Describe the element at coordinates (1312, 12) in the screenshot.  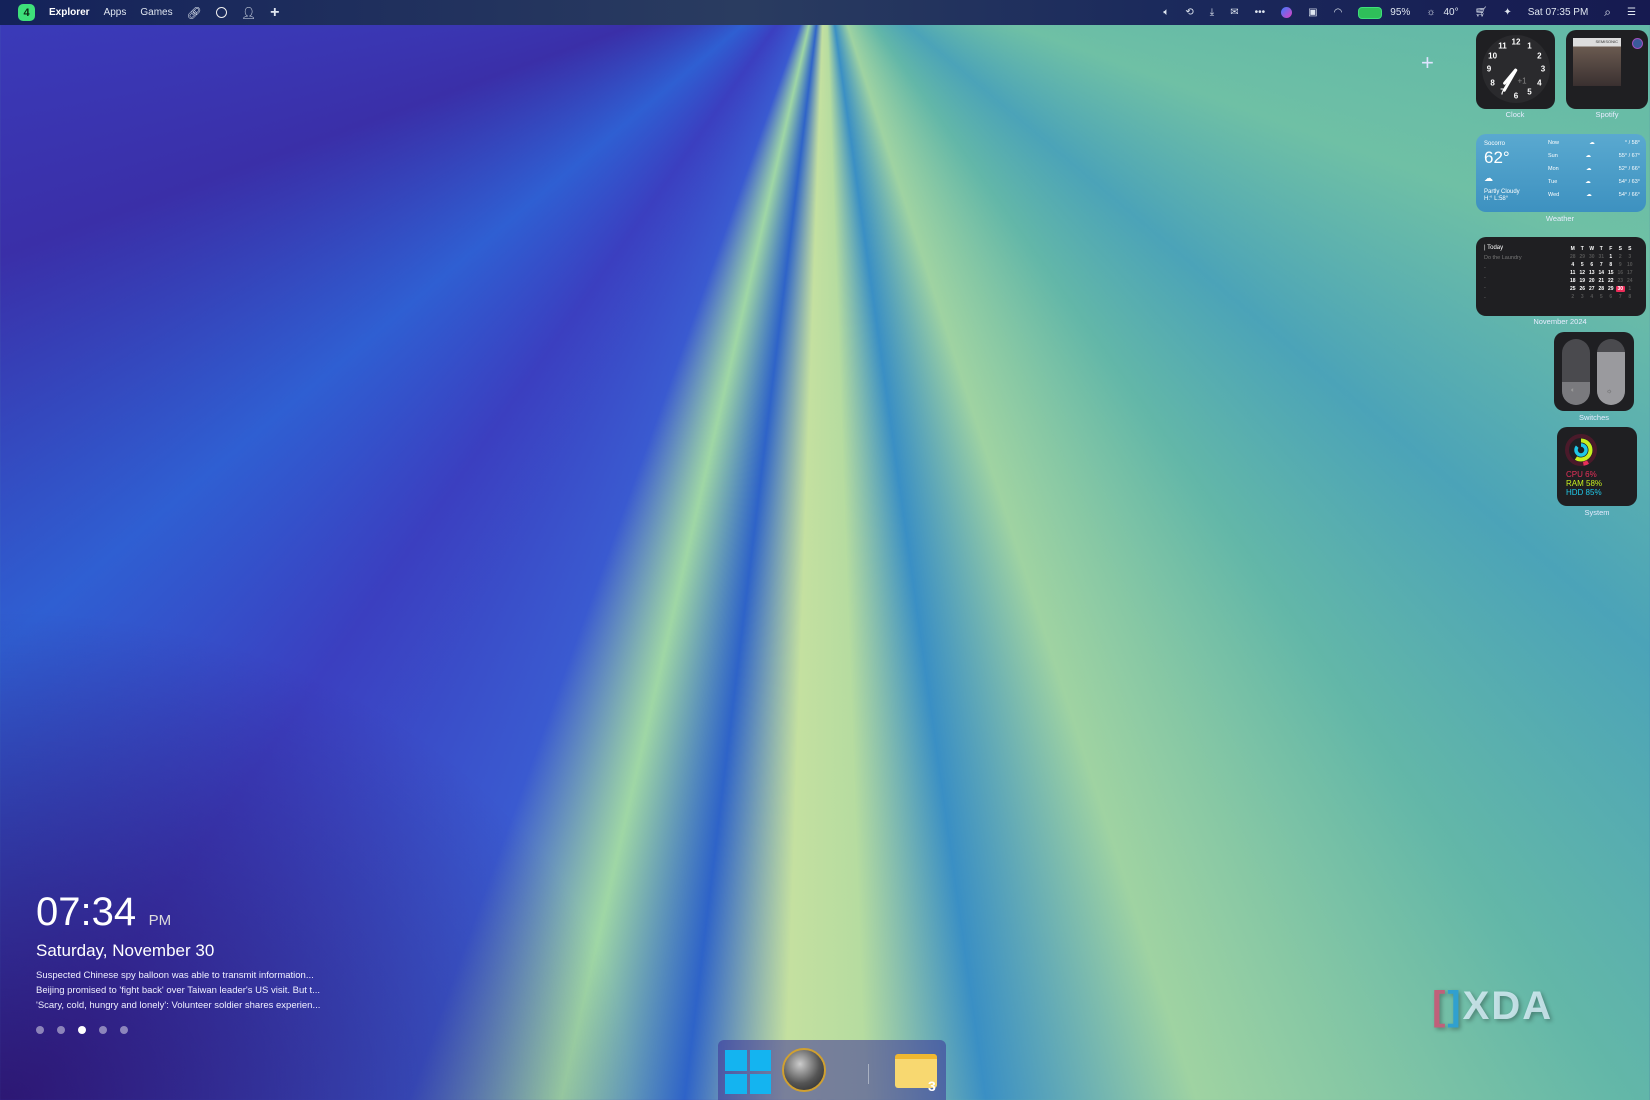
I see `youtube-icon: ▣` at that location.